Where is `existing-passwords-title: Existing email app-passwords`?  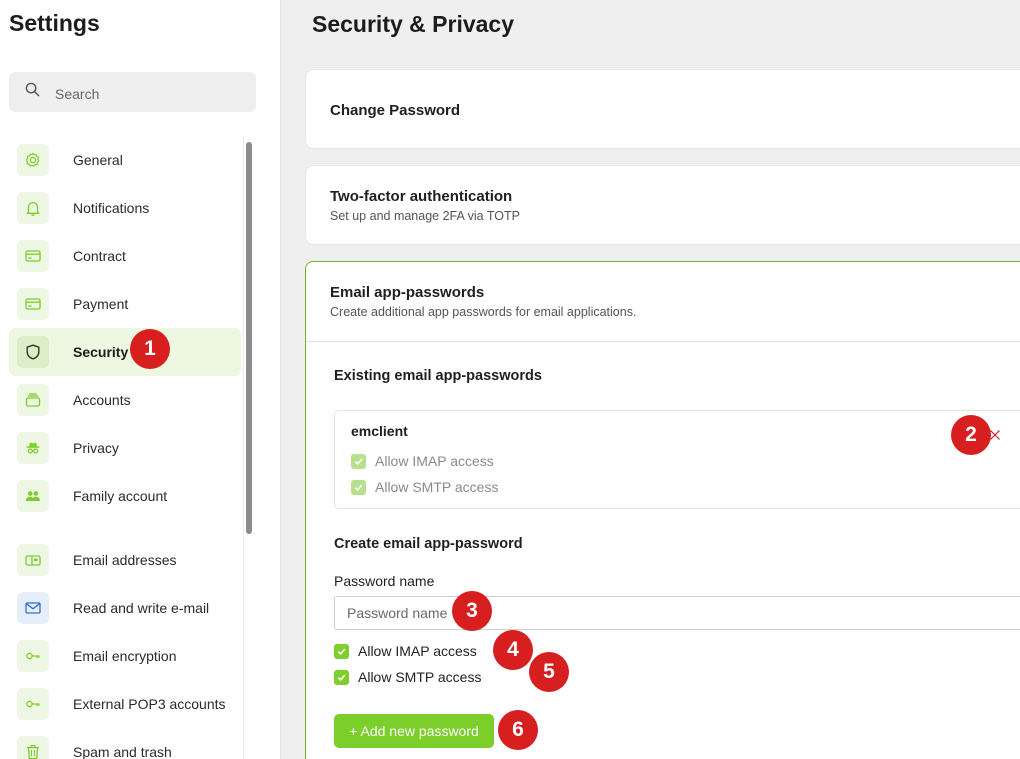
existing-passwords-title: Existing email app-passwords is located at coordinates (438, 376).